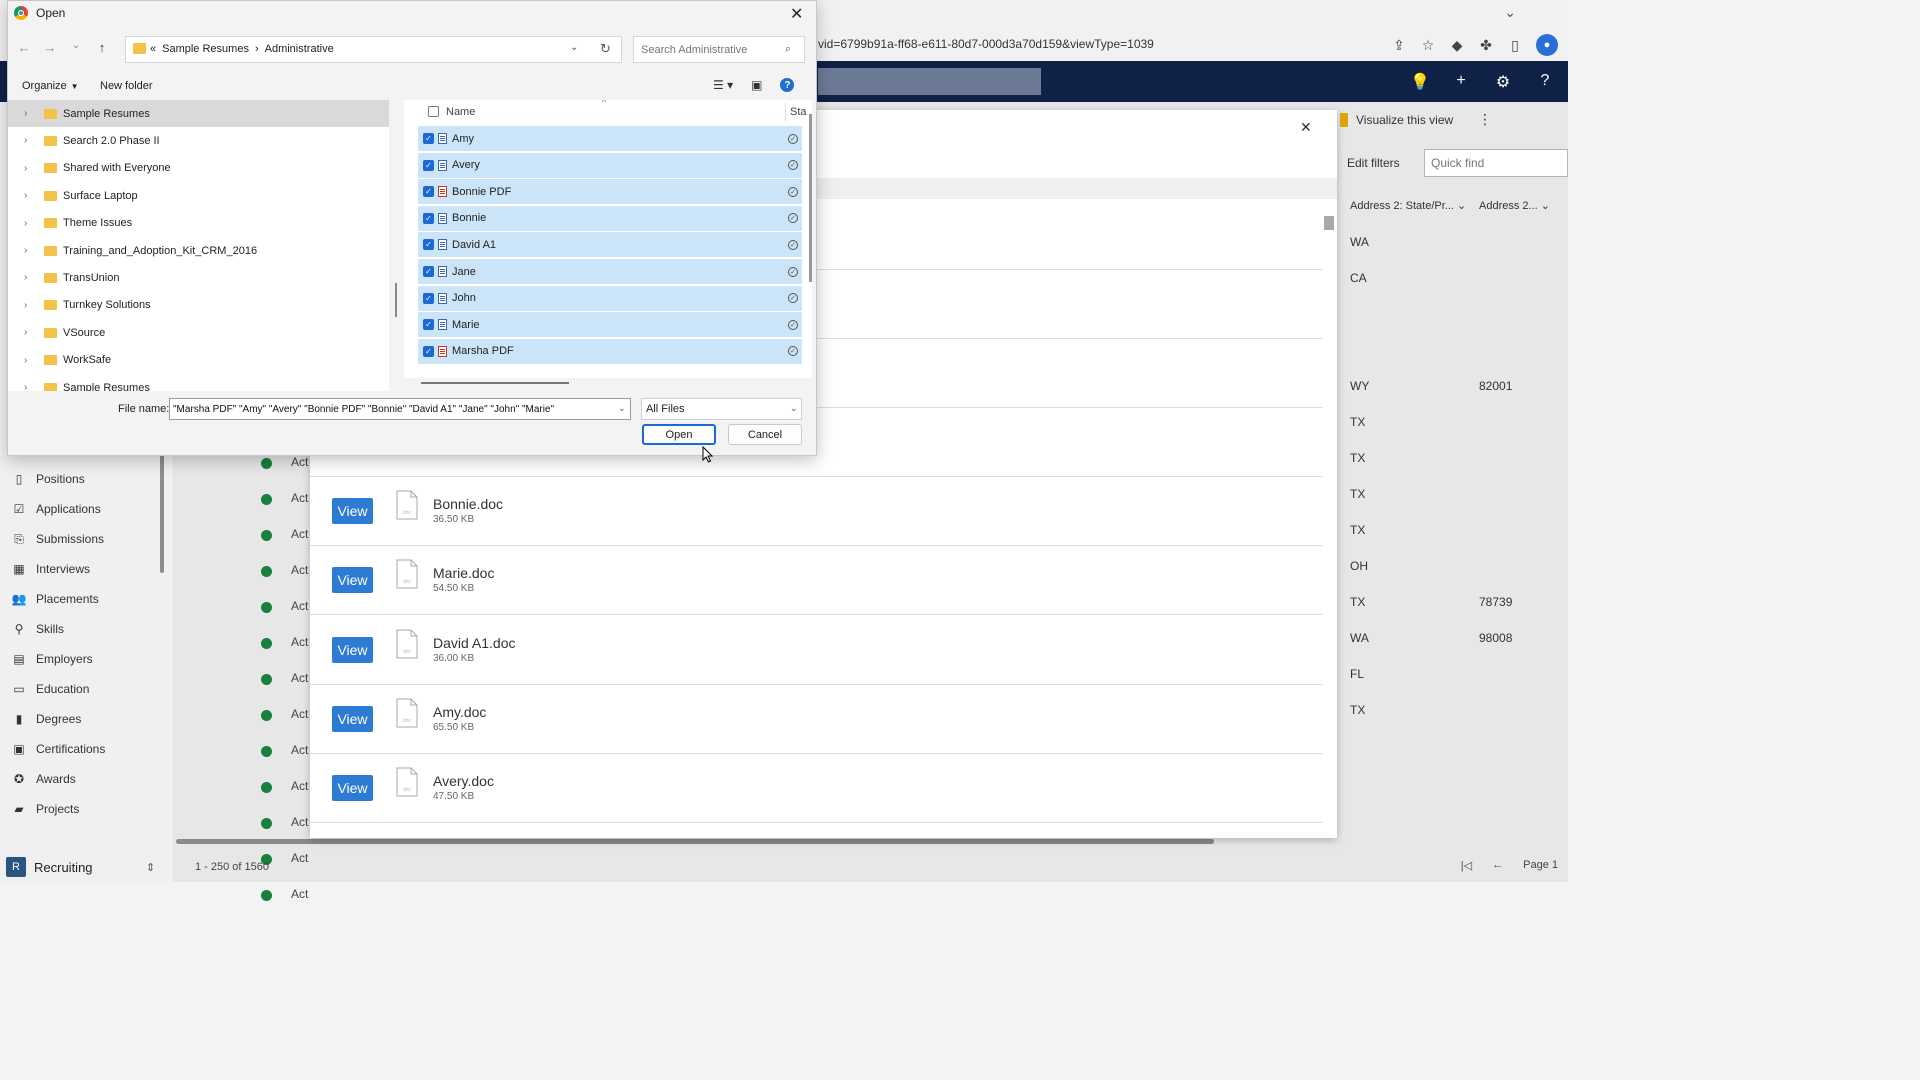 The width and height of the screenshot is (1920, 1080). Describe the element at coordinates (810, 198) in the screenshot. I see `file-list-scrollbar` at that location.